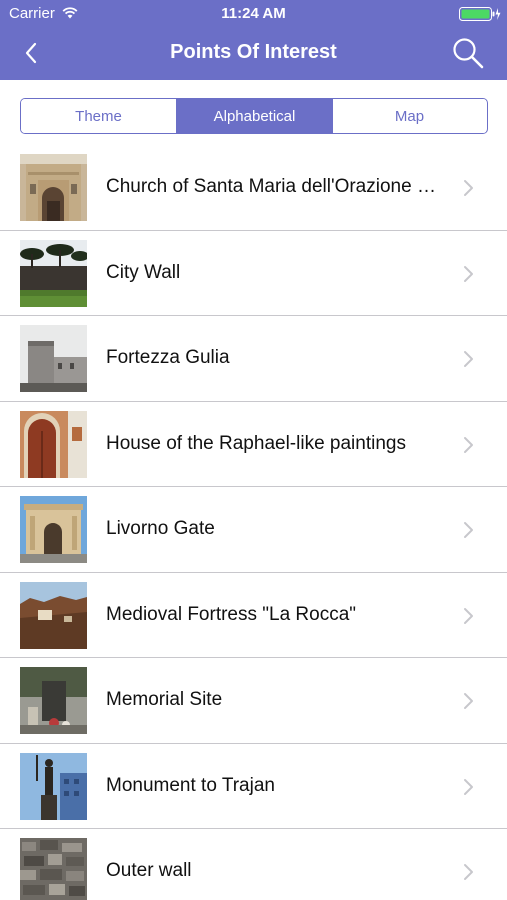 The image size is (507, 900). What do you see at coordinates (253, 359) in the screenshot?
I see `list-item: Fortezza Gulia` at bounding box center [253, 359].